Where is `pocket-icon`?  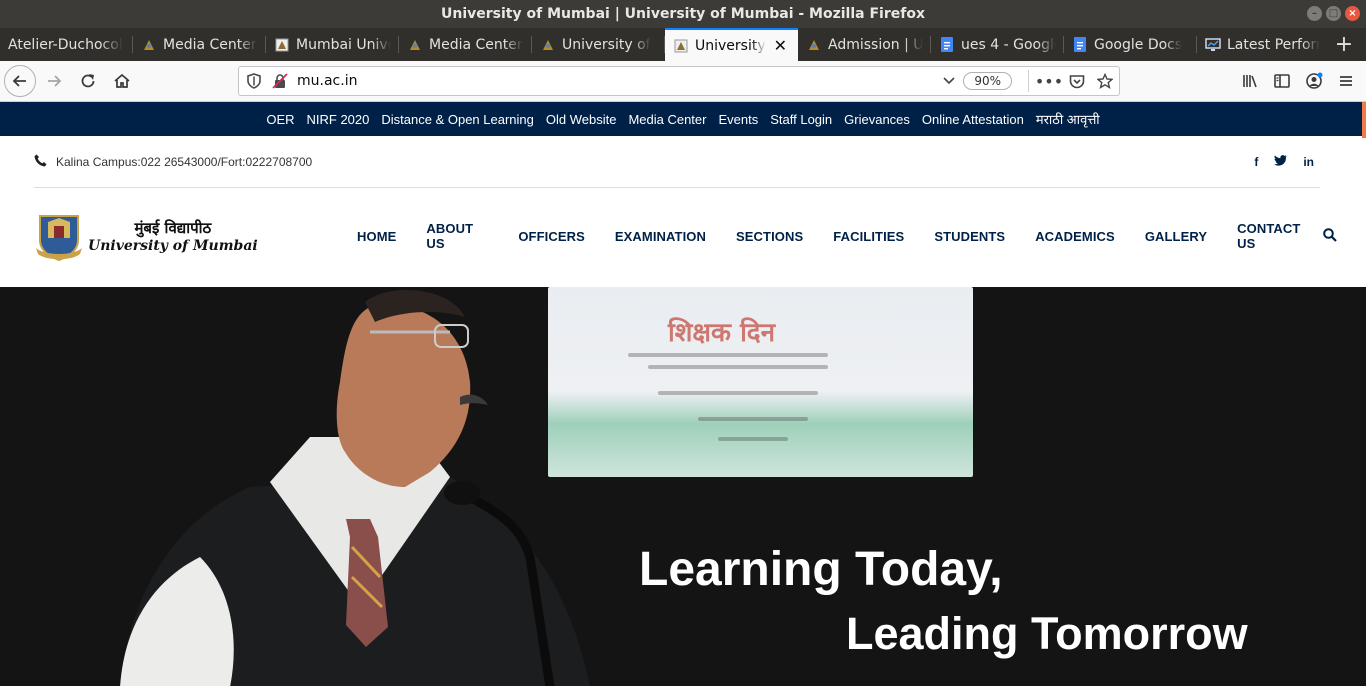 pocket-icon is located at coordinates (1077, 81).